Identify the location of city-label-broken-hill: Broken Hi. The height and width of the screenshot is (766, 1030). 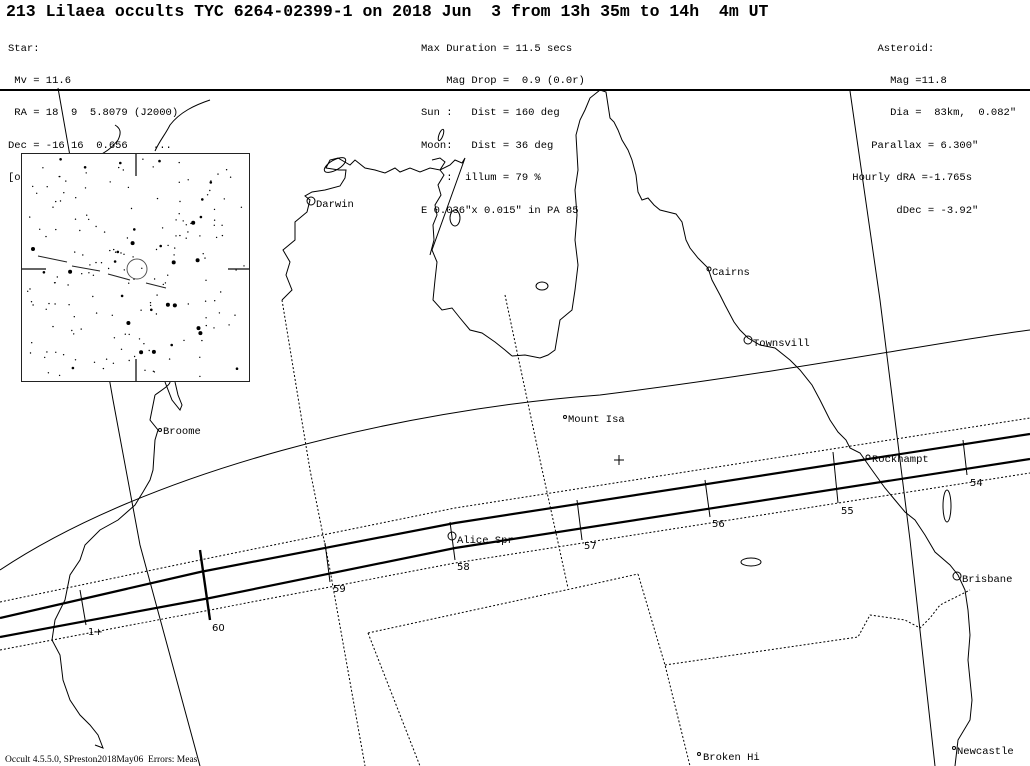
(731, 758).